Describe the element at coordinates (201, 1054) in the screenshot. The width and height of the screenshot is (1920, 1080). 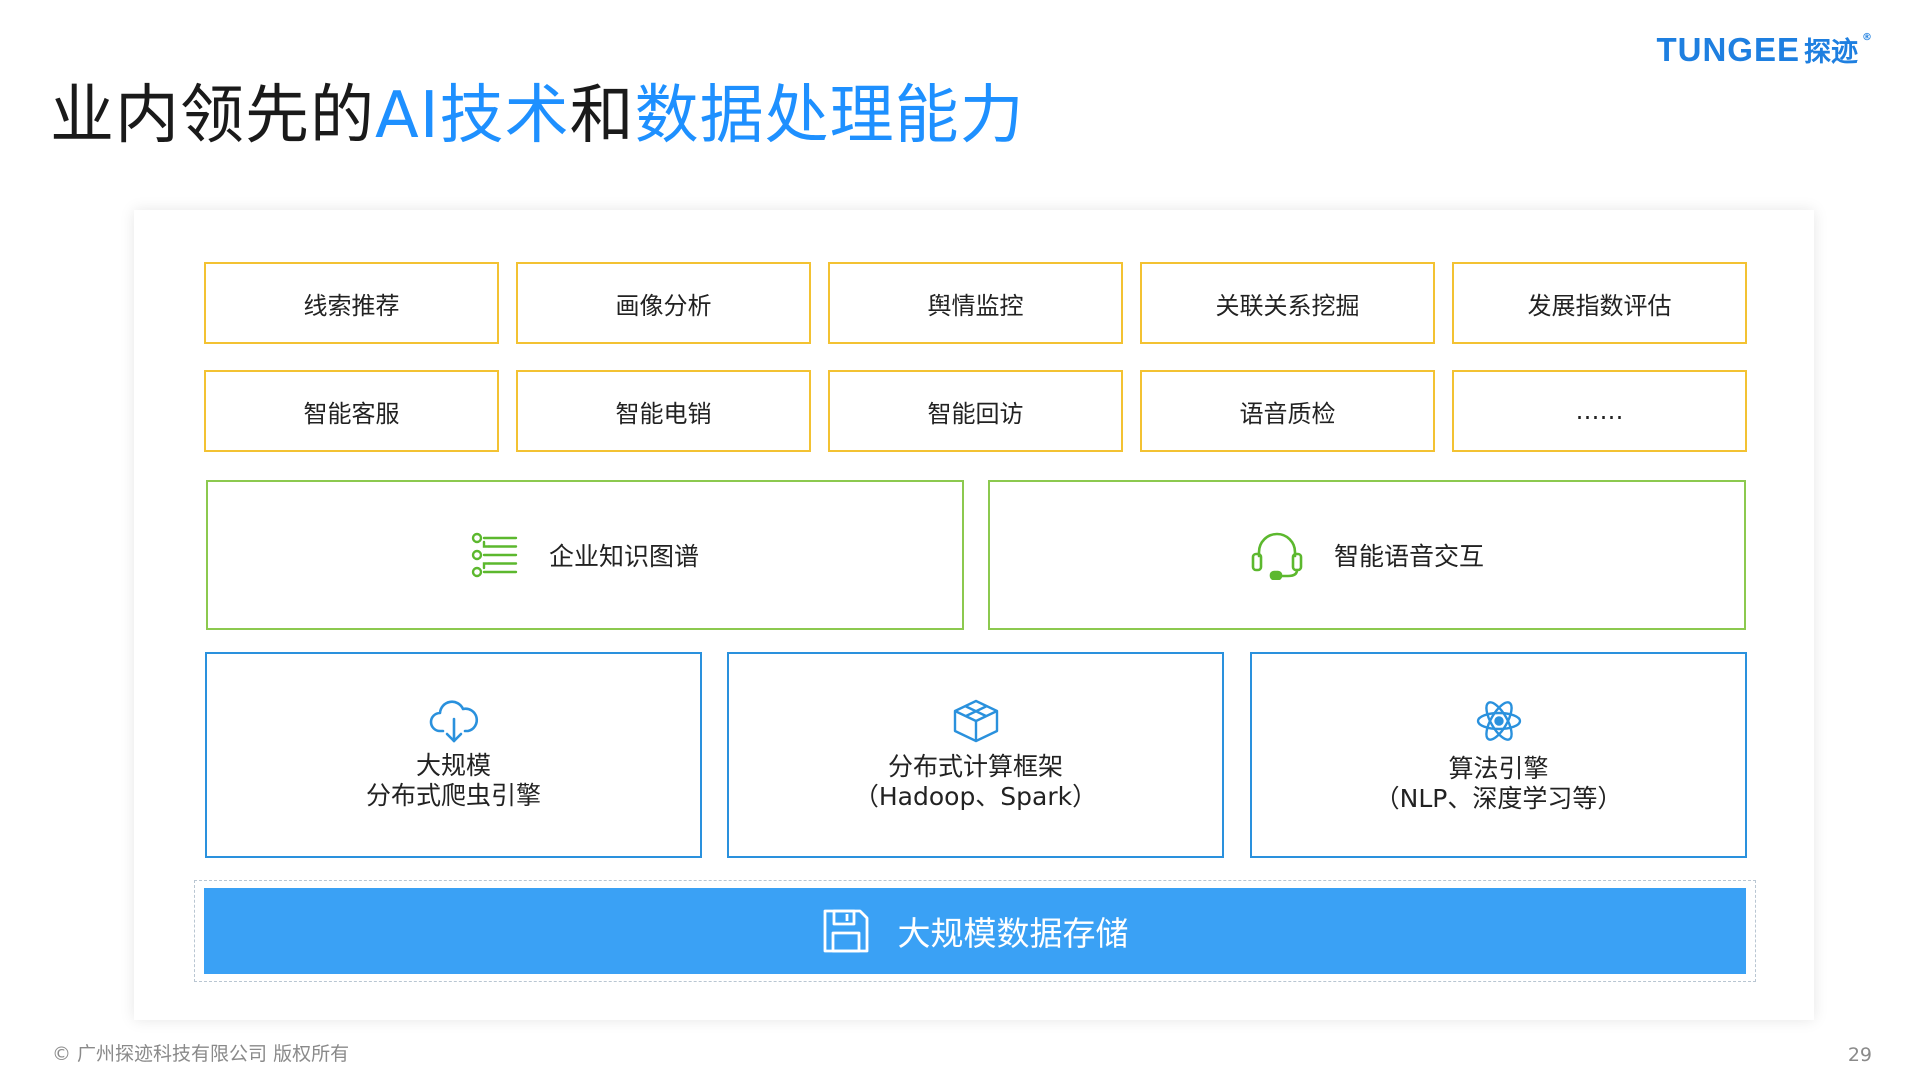
I see `footer-copyright: © 广州探迹科技有限公司 版权所有` at that location.